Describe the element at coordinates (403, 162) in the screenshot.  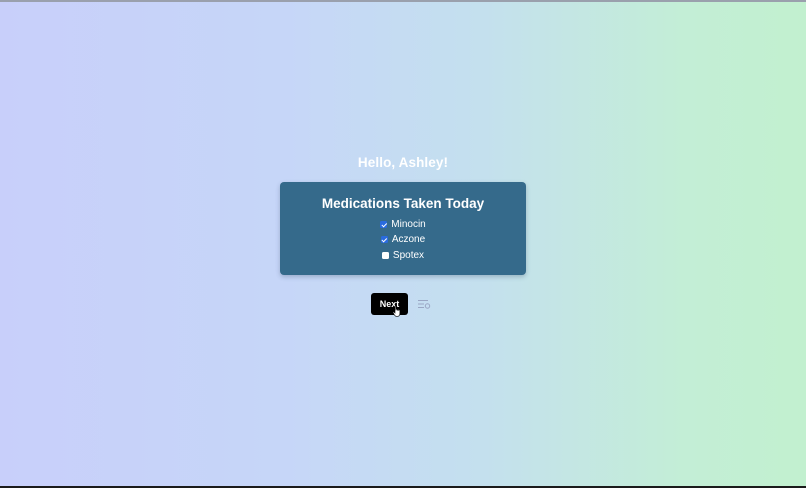
I see `greeting-heading: Hello, Ashley!` at that location.